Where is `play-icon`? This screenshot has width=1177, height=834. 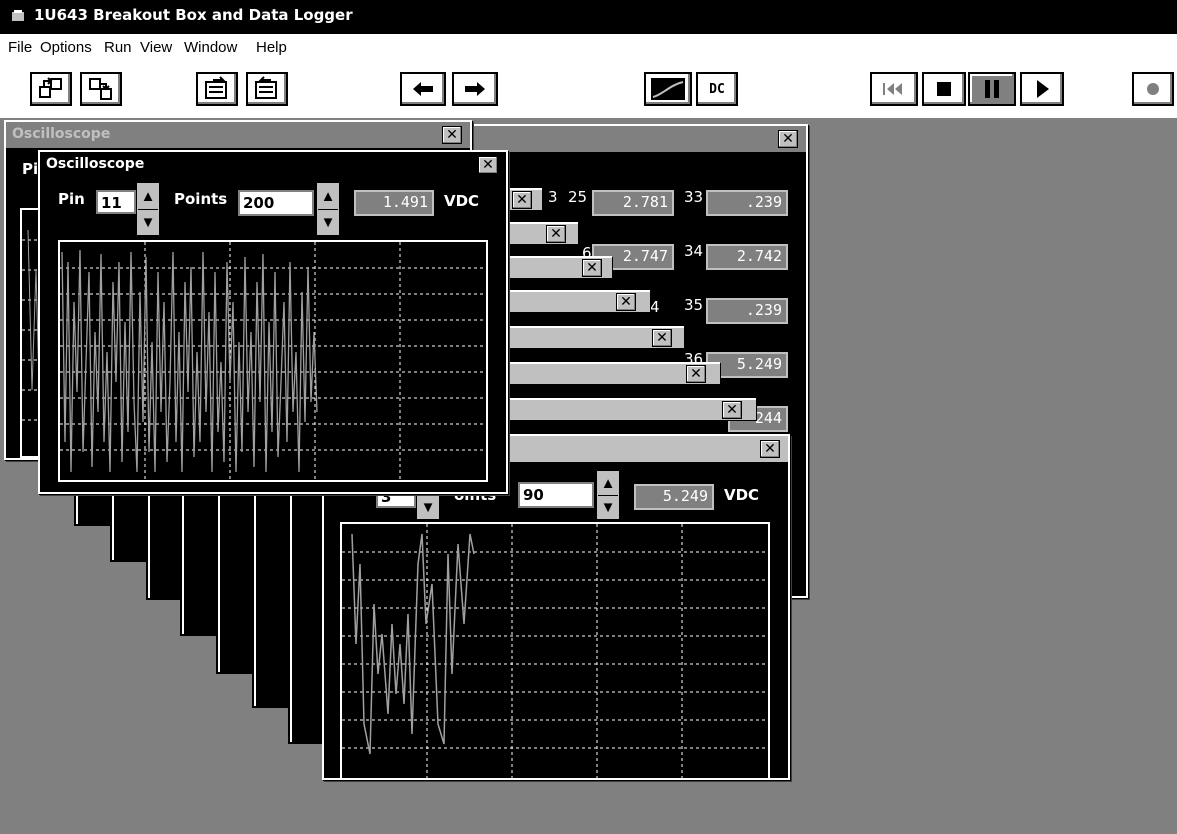
play-icon is located at coordinates (1043, 89).